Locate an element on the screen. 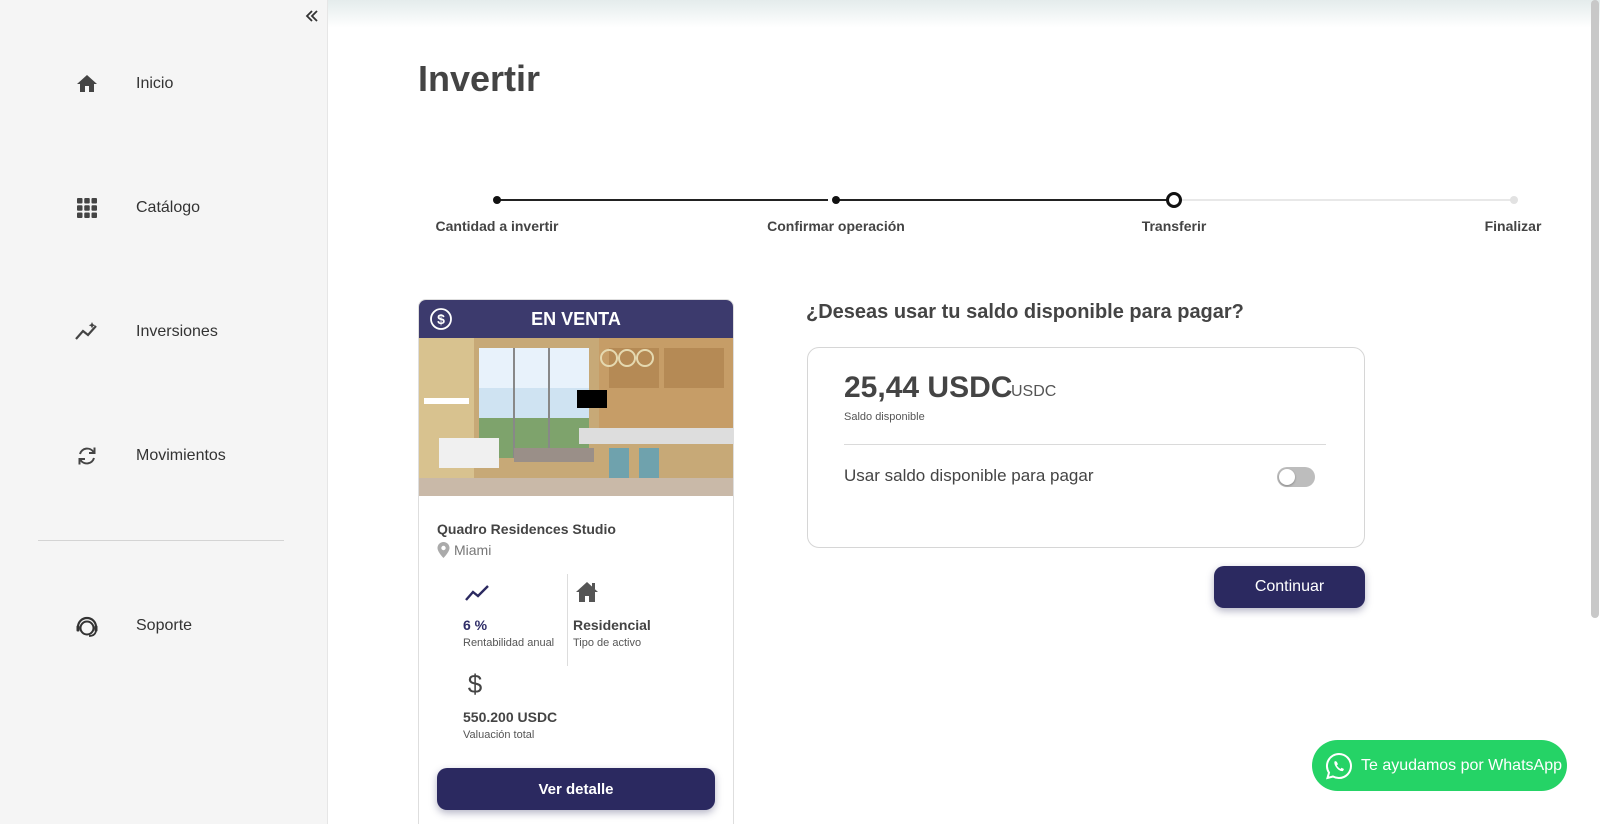  asset-type-value: Residencial is located at coordinates (612, 625).